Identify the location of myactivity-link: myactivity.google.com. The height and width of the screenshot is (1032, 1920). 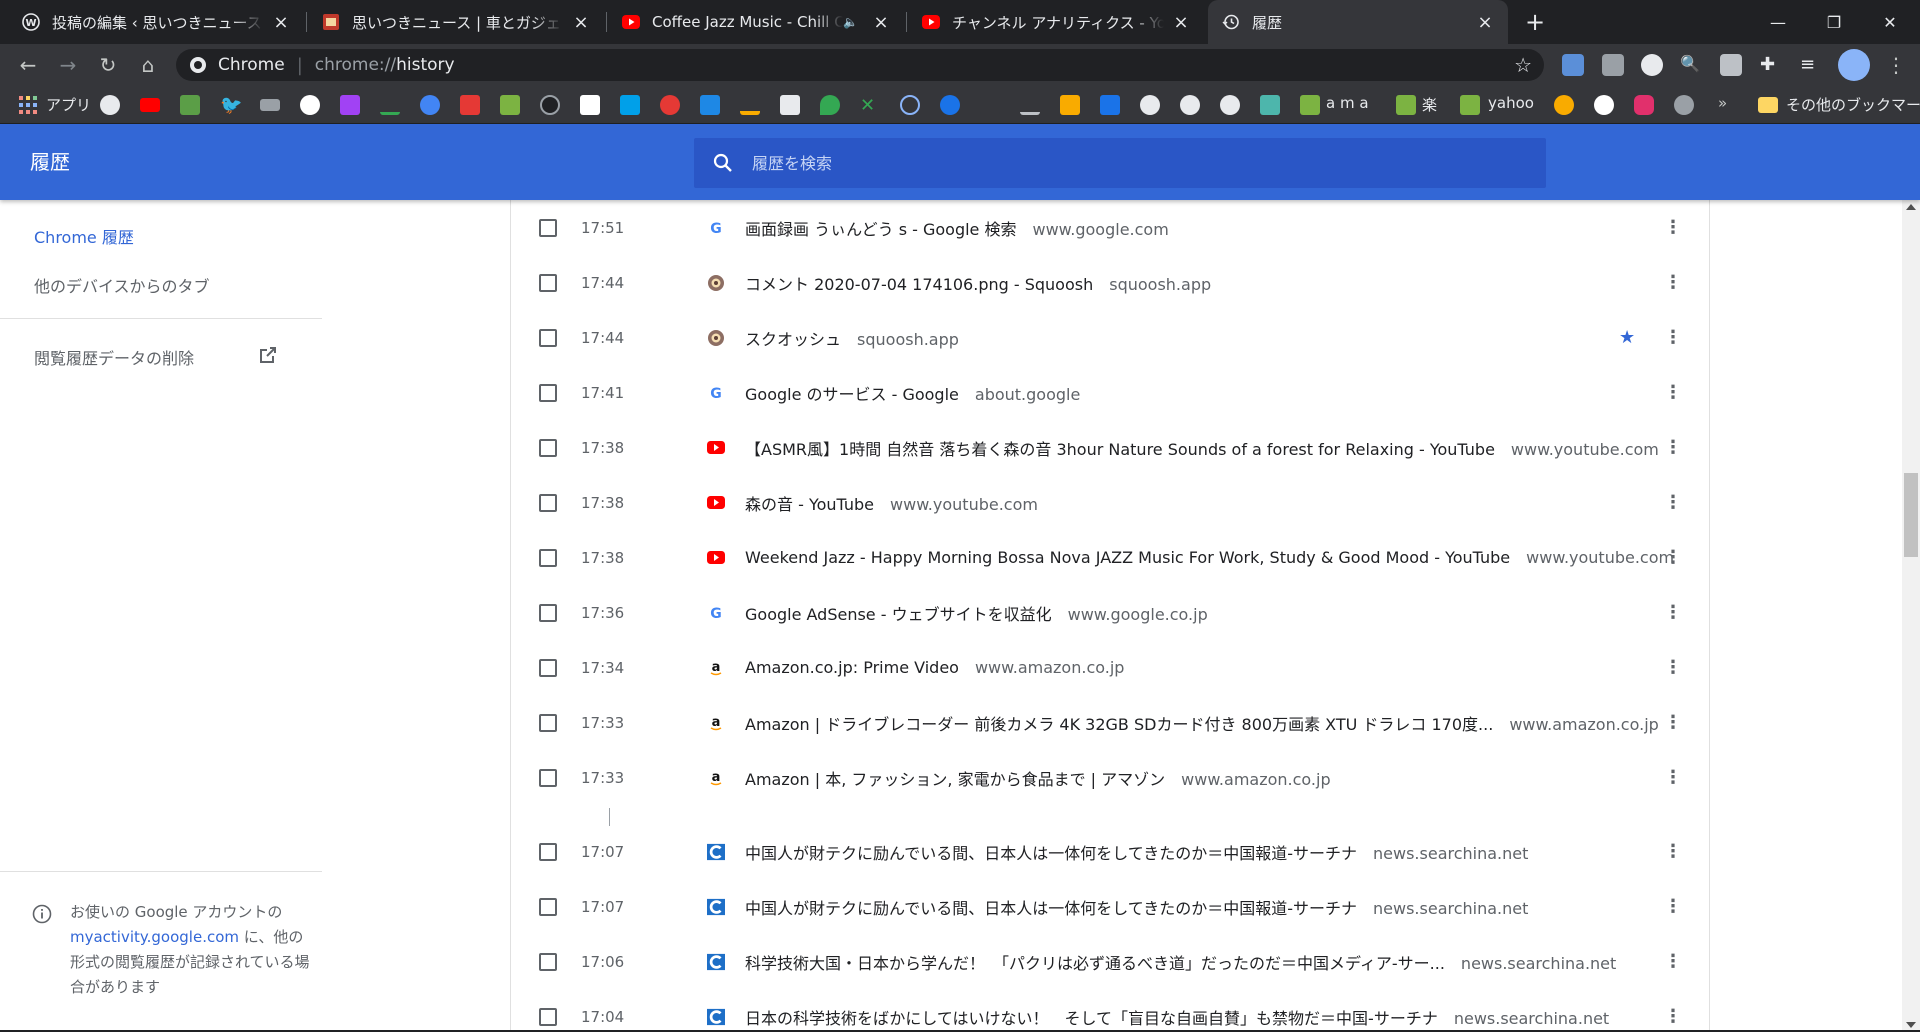
(154, 937).